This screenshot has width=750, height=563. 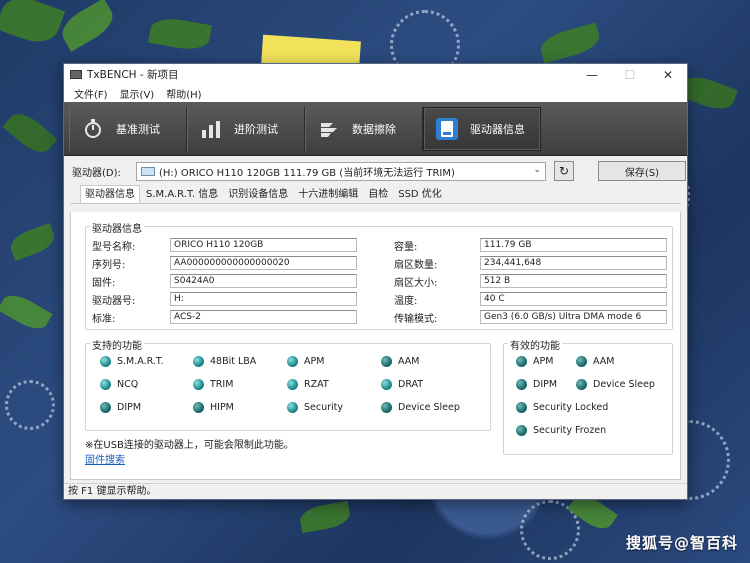 I want to click on info-row: 扇区数量: 234,441,648, so click(x=530, y=263).